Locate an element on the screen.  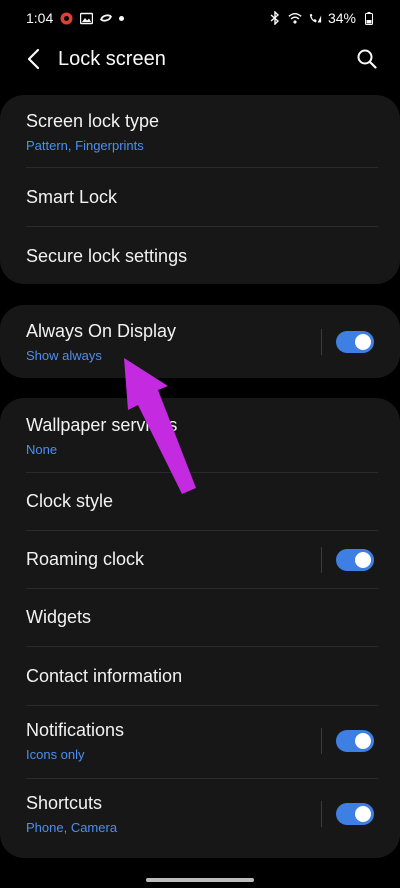
app-notification-icon is located at coordinates (66, 18).